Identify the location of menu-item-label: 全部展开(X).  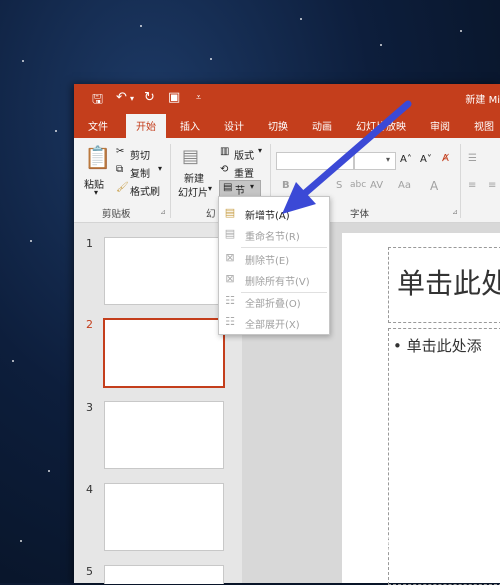
(272, 325).